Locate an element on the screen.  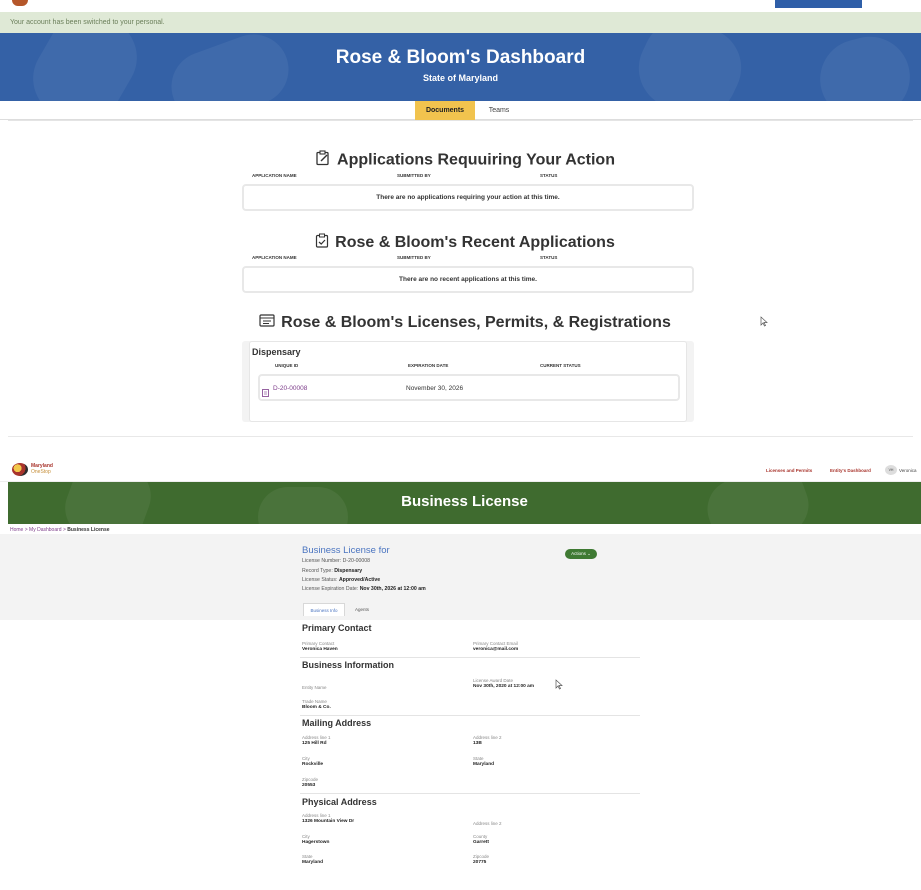
avatar: VH is located at coordinates (891, 470).